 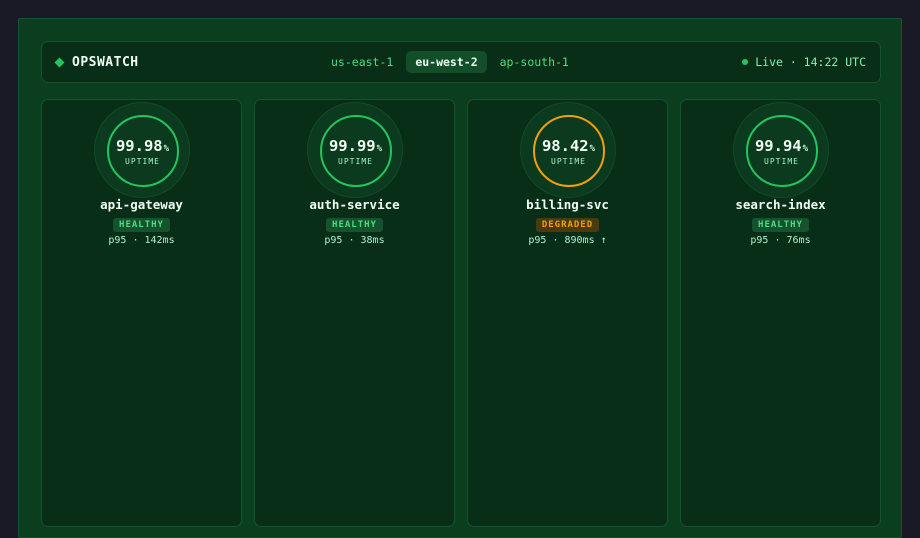 I want to click on uptime-gauge: 99.99 % UPTIME, so click(x=354, y=150).